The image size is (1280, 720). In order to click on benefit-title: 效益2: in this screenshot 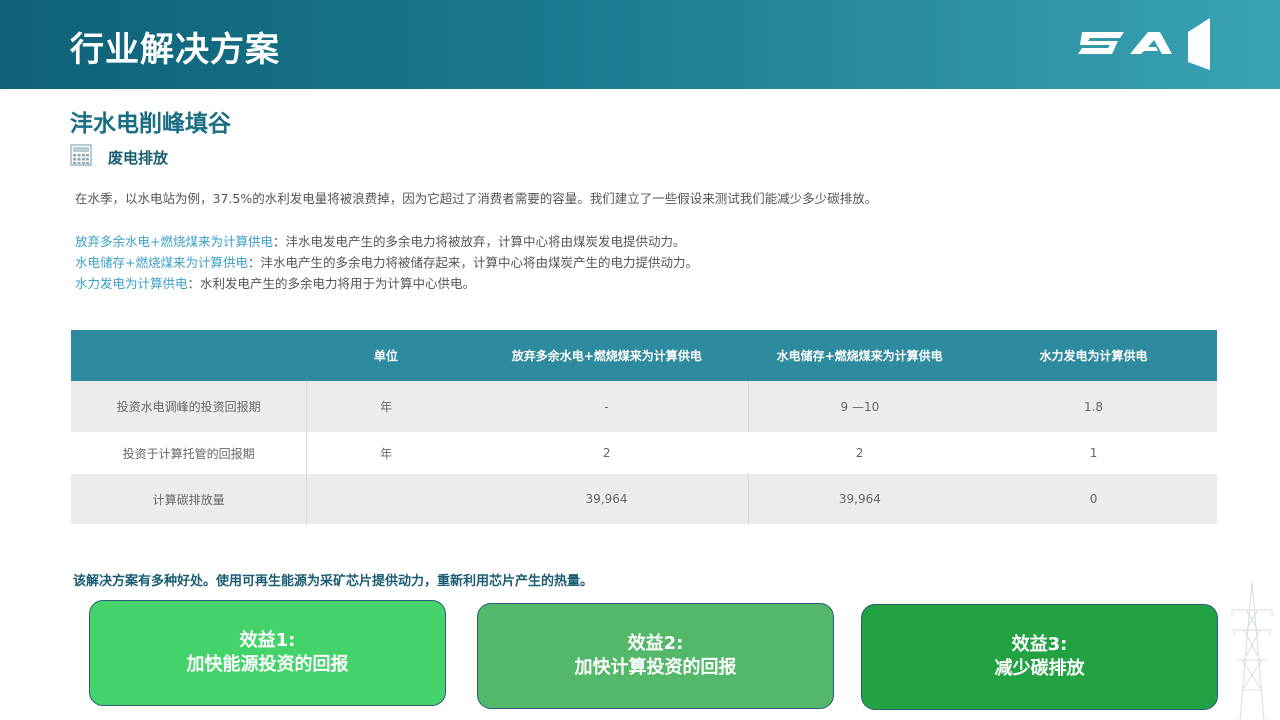, I will do `click(655, 643)`.